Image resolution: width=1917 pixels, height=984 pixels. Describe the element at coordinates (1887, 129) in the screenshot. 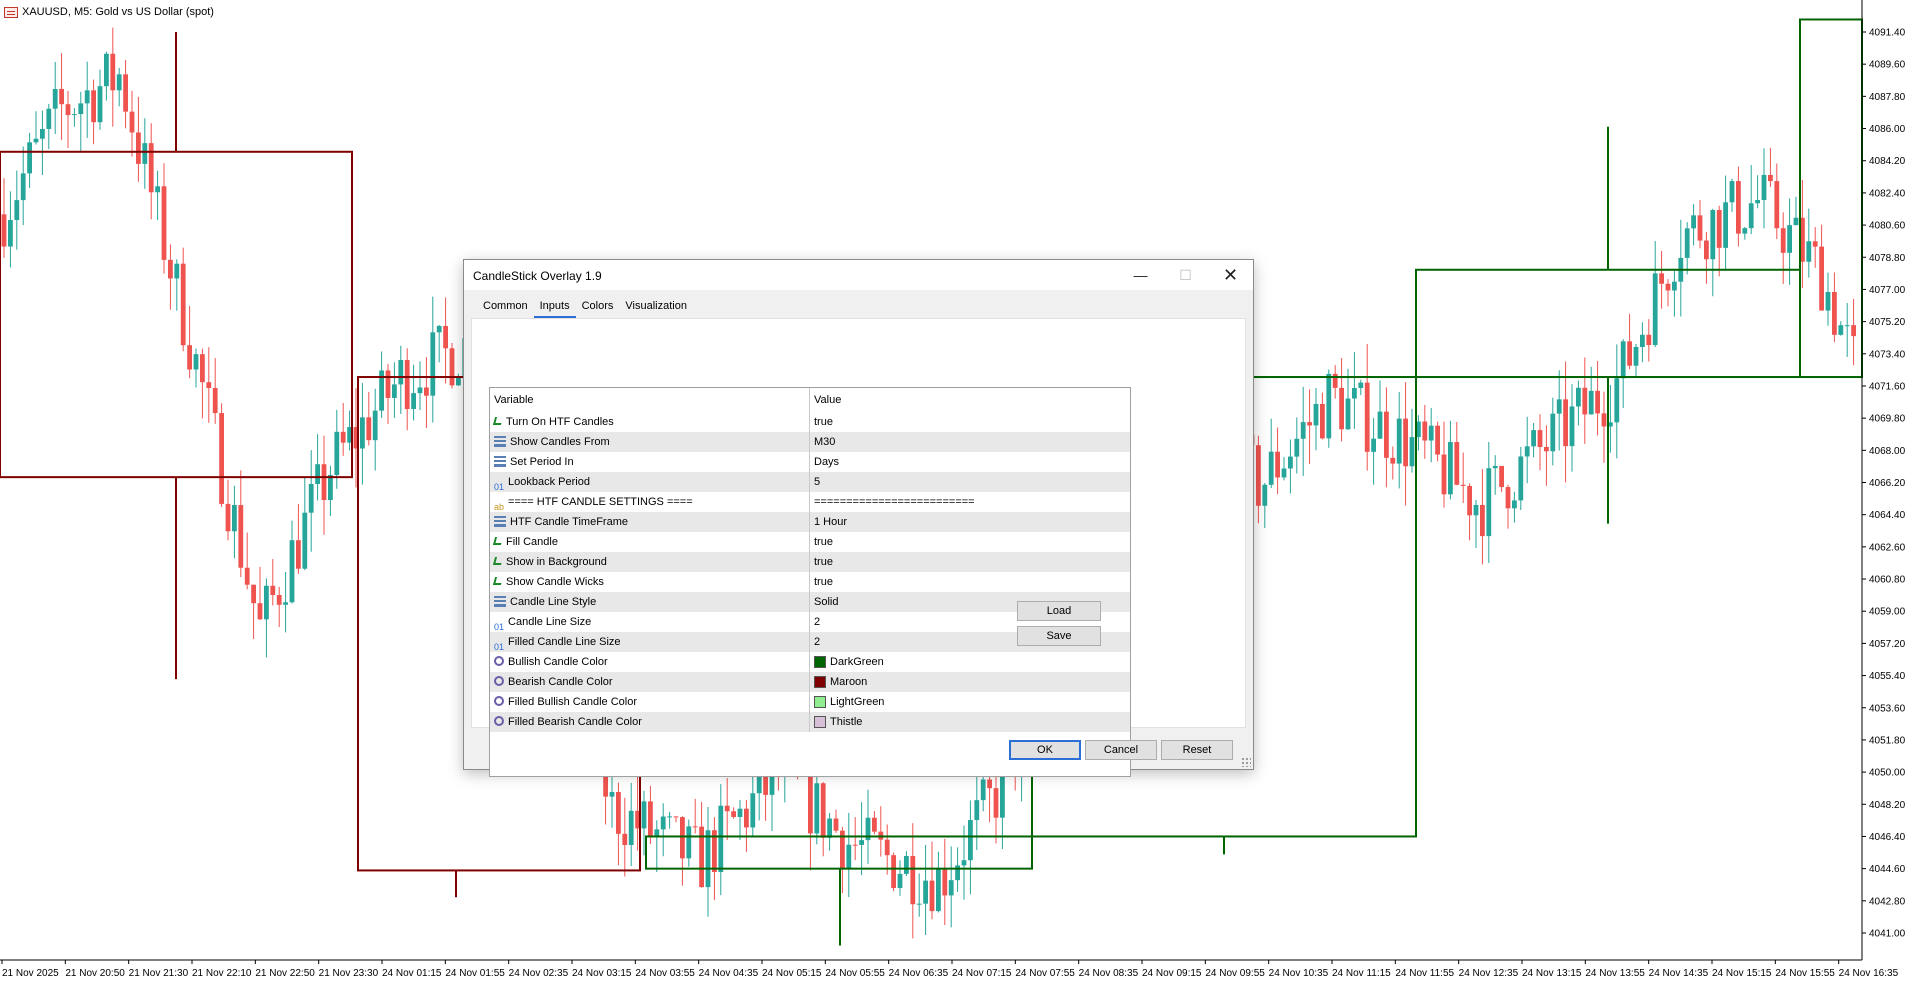

I see `price-tick-label: 4086.00` at that location.